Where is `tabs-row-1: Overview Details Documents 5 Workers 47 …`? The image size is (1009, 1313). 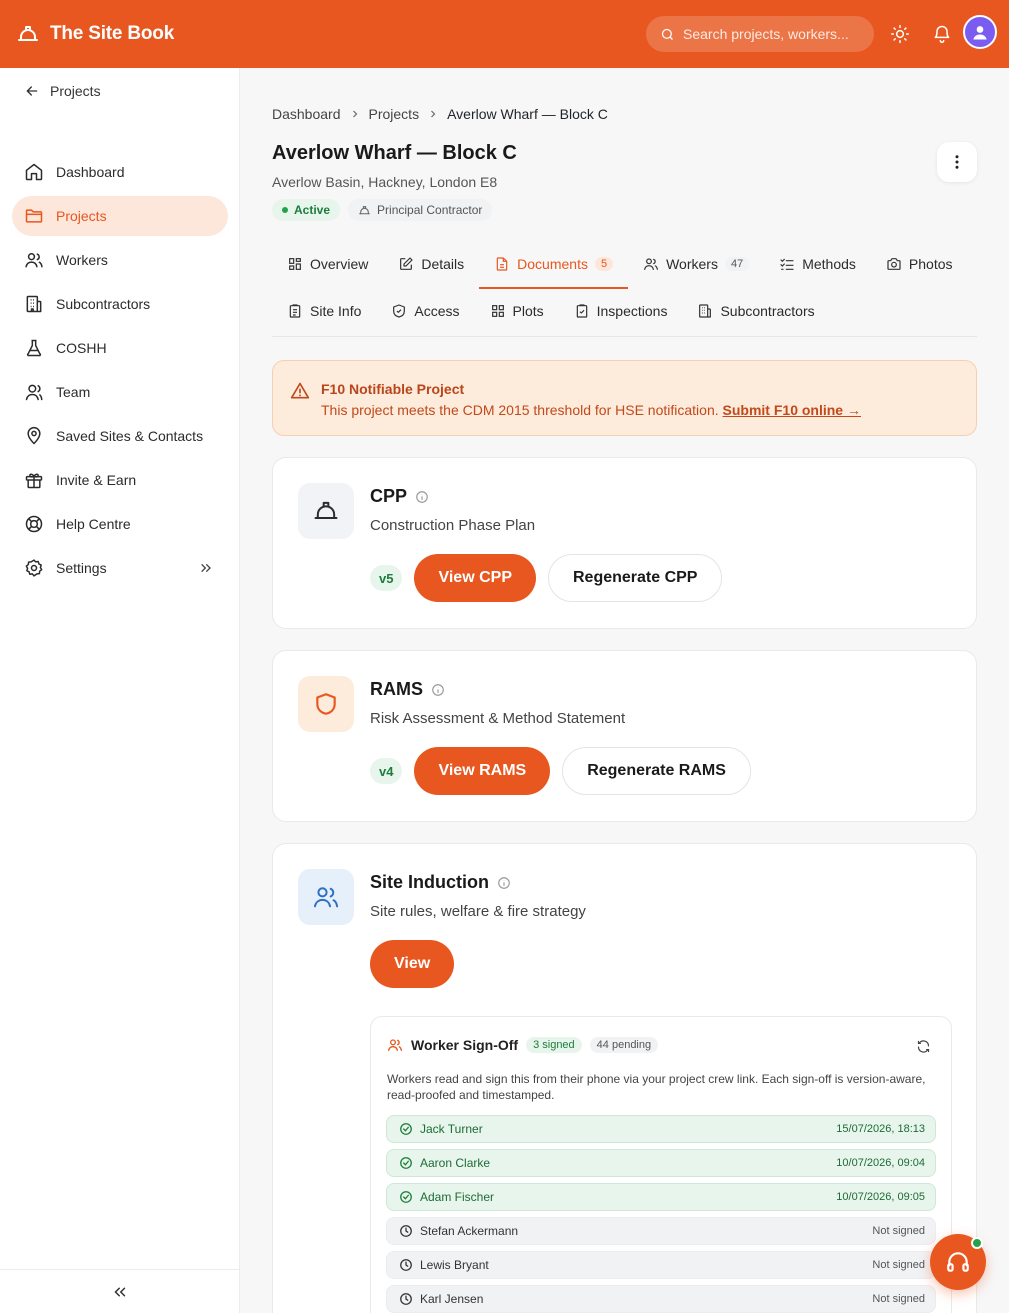 tabs-row-1: Overview Details Documents 5 Workers 47 … is located at coordinates (620, 264).